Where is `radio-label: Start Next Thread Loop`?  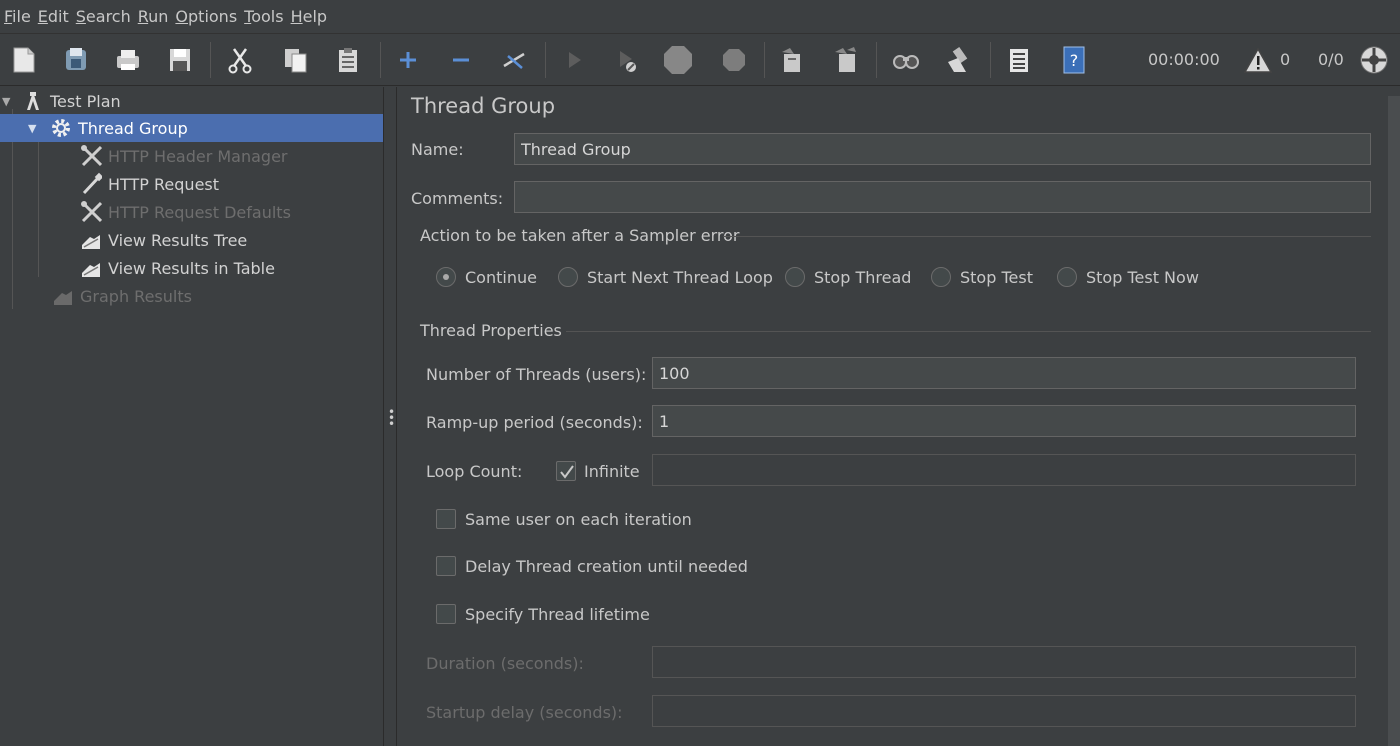
radio-label: Start Next Thread Loop is located at coordinates (680, 277).